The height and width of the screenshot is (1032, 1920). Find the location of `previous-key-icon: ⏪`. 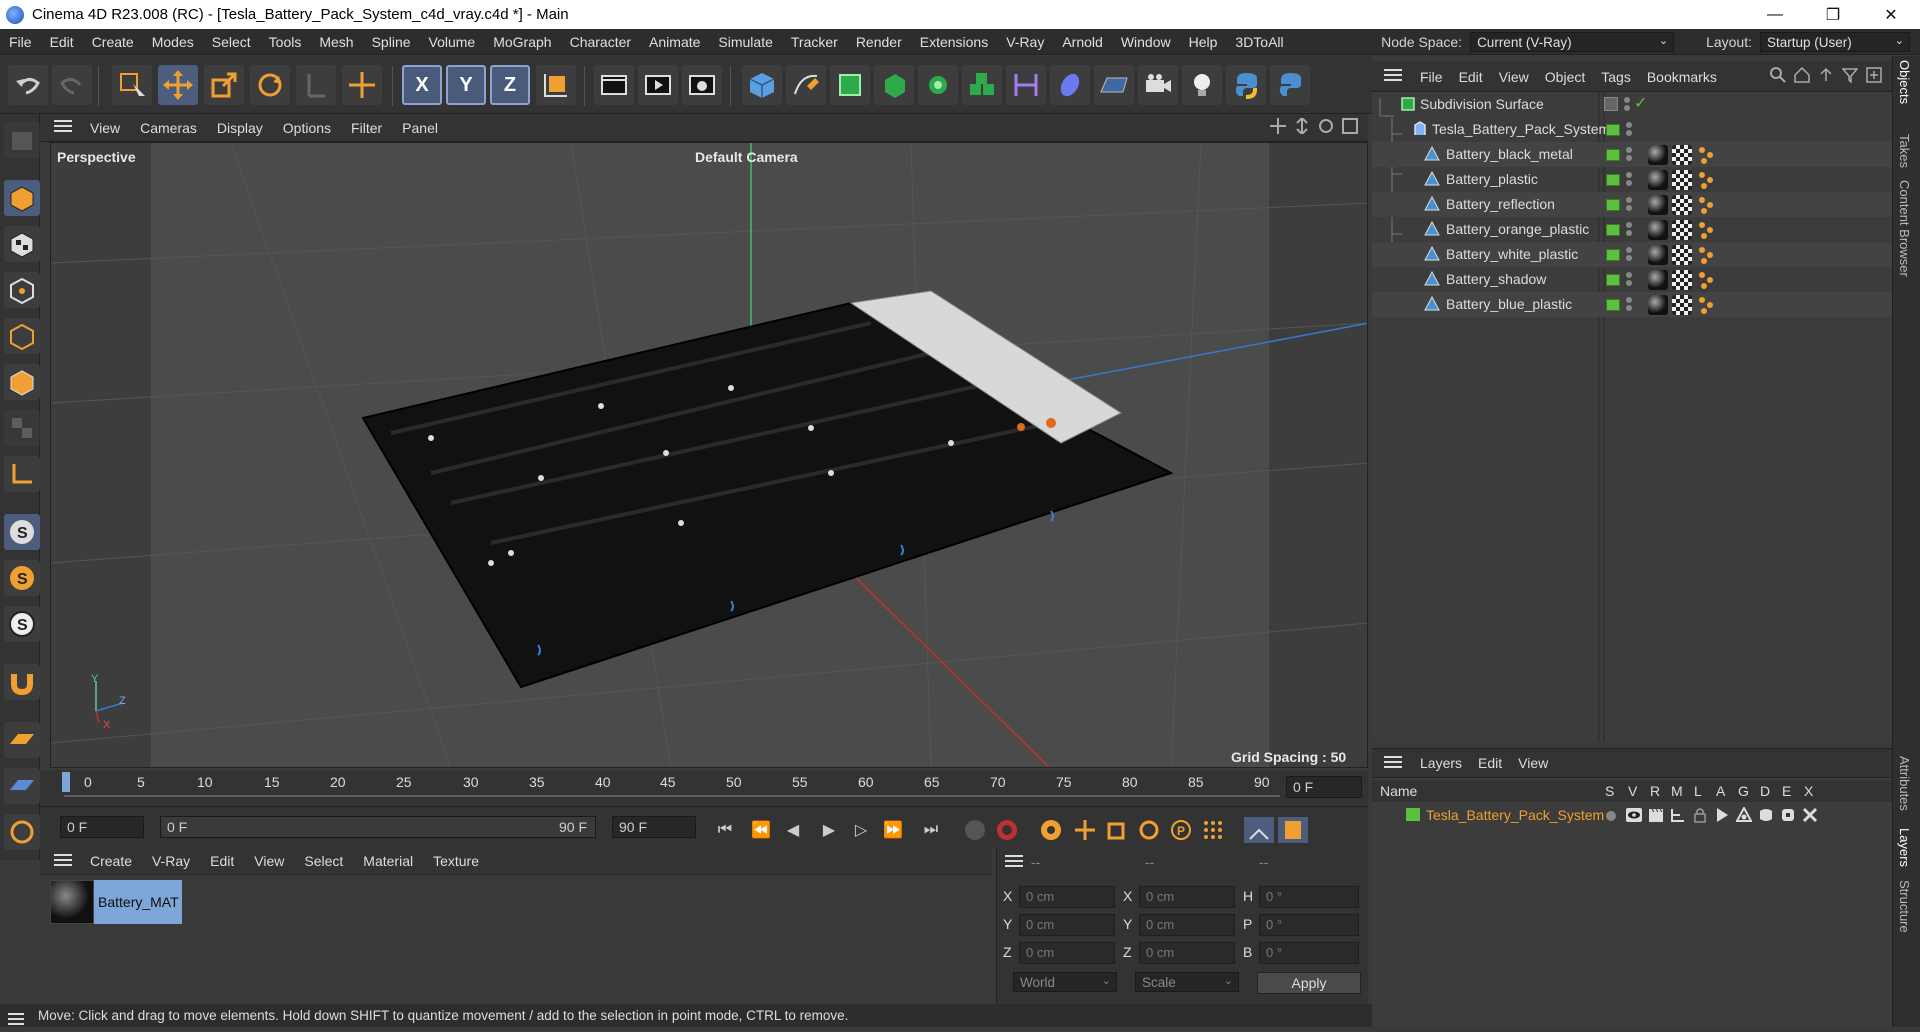

previous-key-icon: ⏪ is located at coordinates (761, 830).